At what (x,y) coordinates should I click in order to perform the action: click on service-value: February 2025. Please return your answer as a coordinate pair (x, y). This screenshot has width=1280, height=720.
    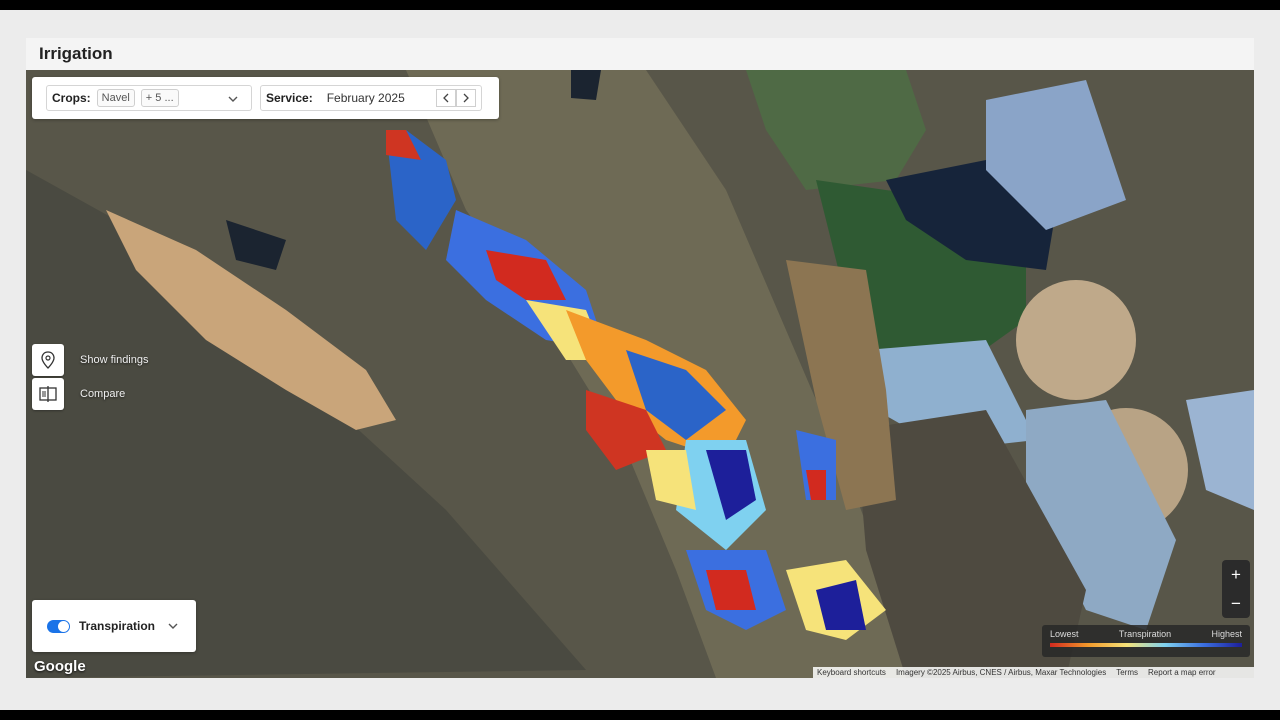
    Looking at the image, I should click on (365, 98).